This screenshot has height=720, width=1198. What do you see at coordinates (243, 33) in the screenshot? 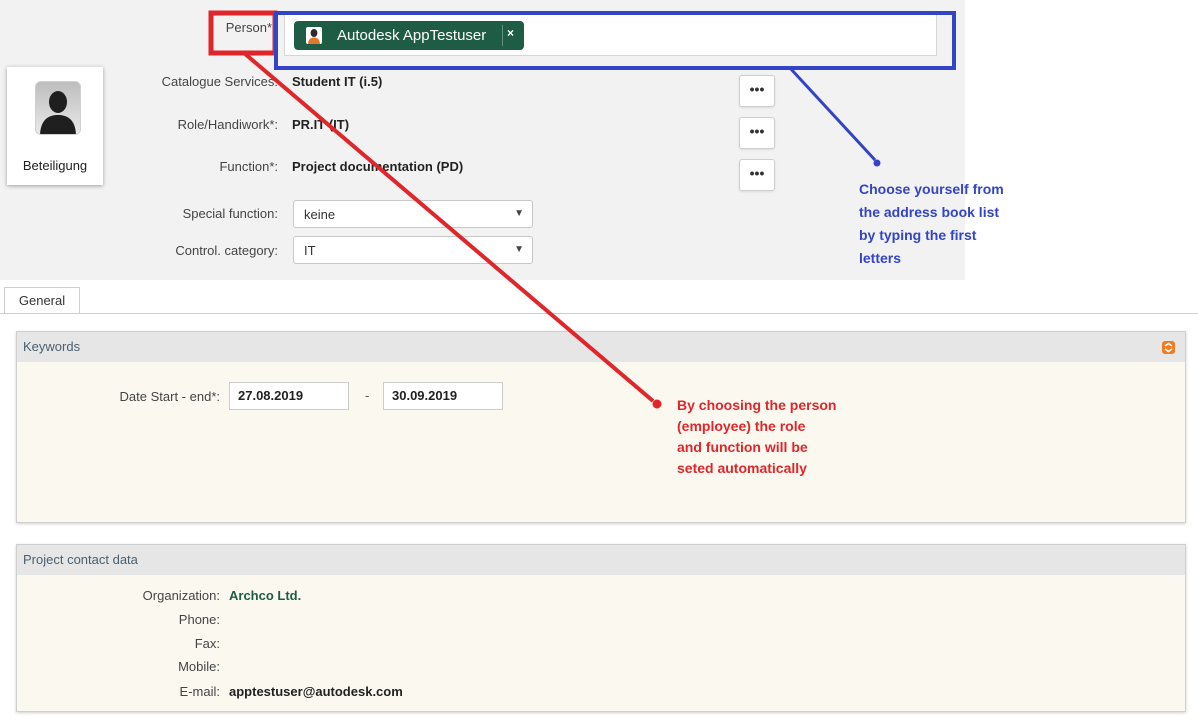
I see `person-highlight-box` at bounding box center [243, 33].